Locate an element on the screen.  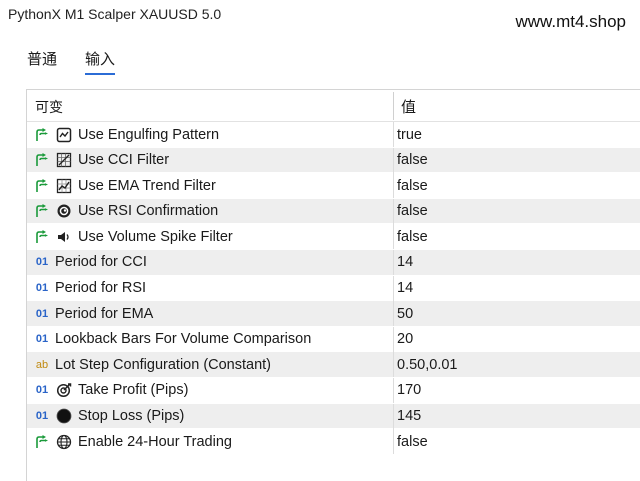
table-row: Use CCI Filter false is located at coordinates (333, 160).